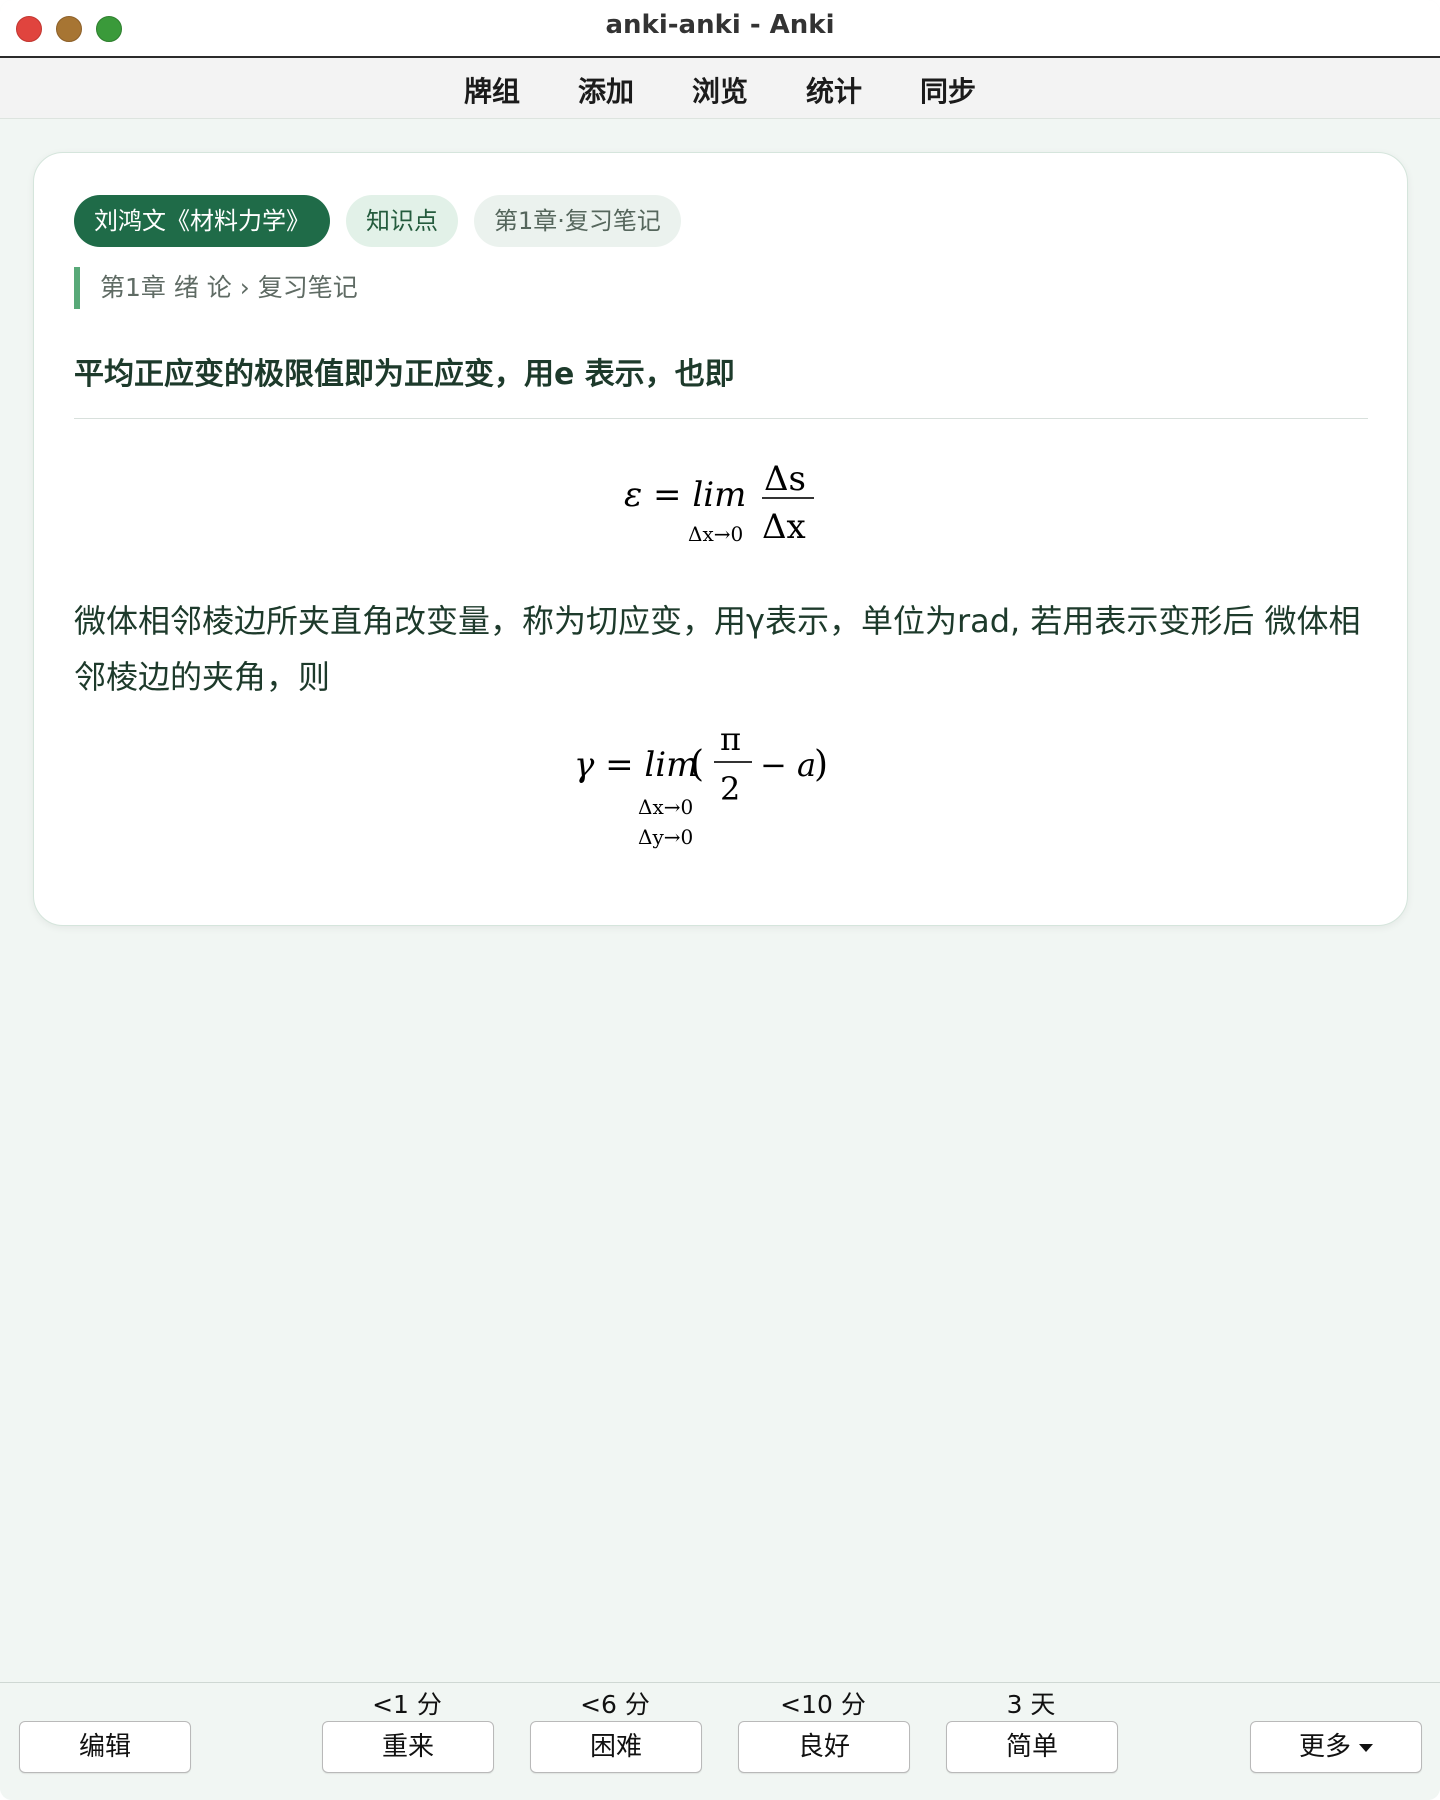 The width and height of the screenshot is (1440, 1800). What do you see at coordinates (636, 765) in the screenshot?
I see `formula2-lhs: γ = lim` at bounding box center [636, 765].